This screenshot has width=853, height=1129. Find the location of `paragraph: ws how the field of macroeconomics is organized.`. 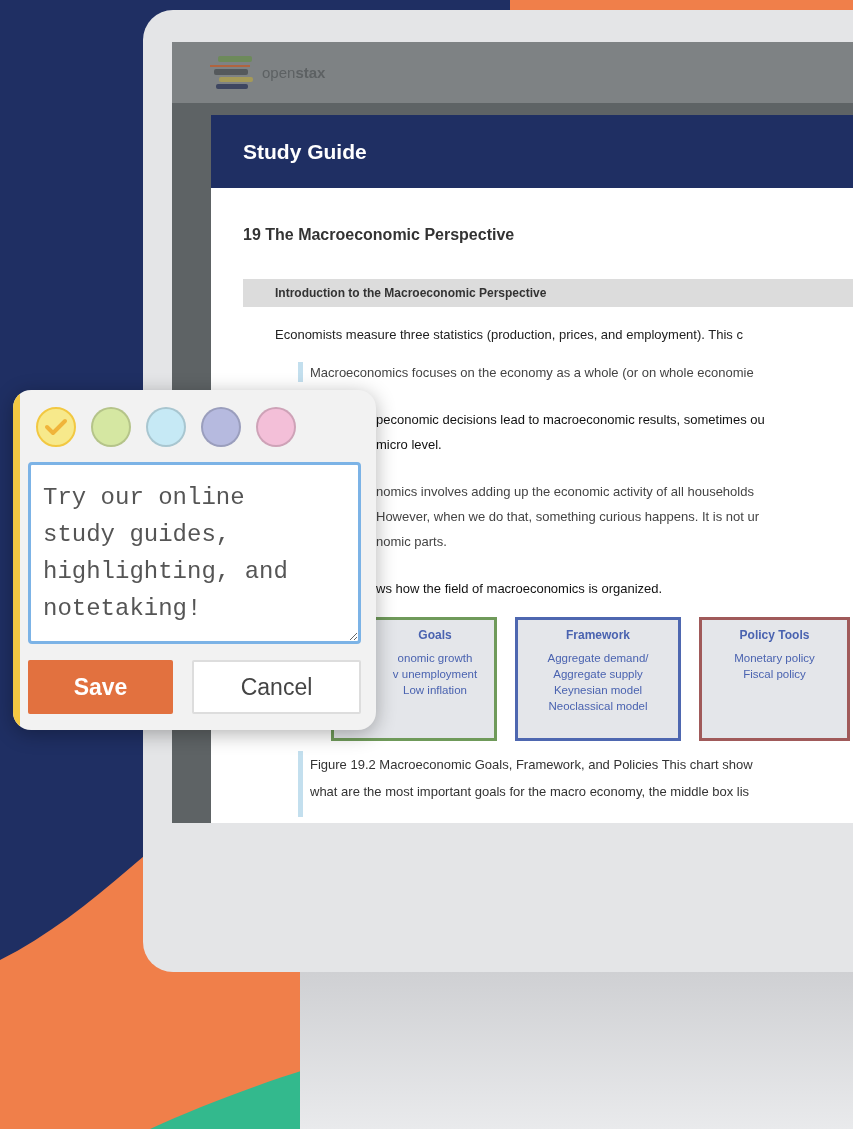

paragraph: ws how the field of macroeconomics is organized. is located at coordinates (519, 589).